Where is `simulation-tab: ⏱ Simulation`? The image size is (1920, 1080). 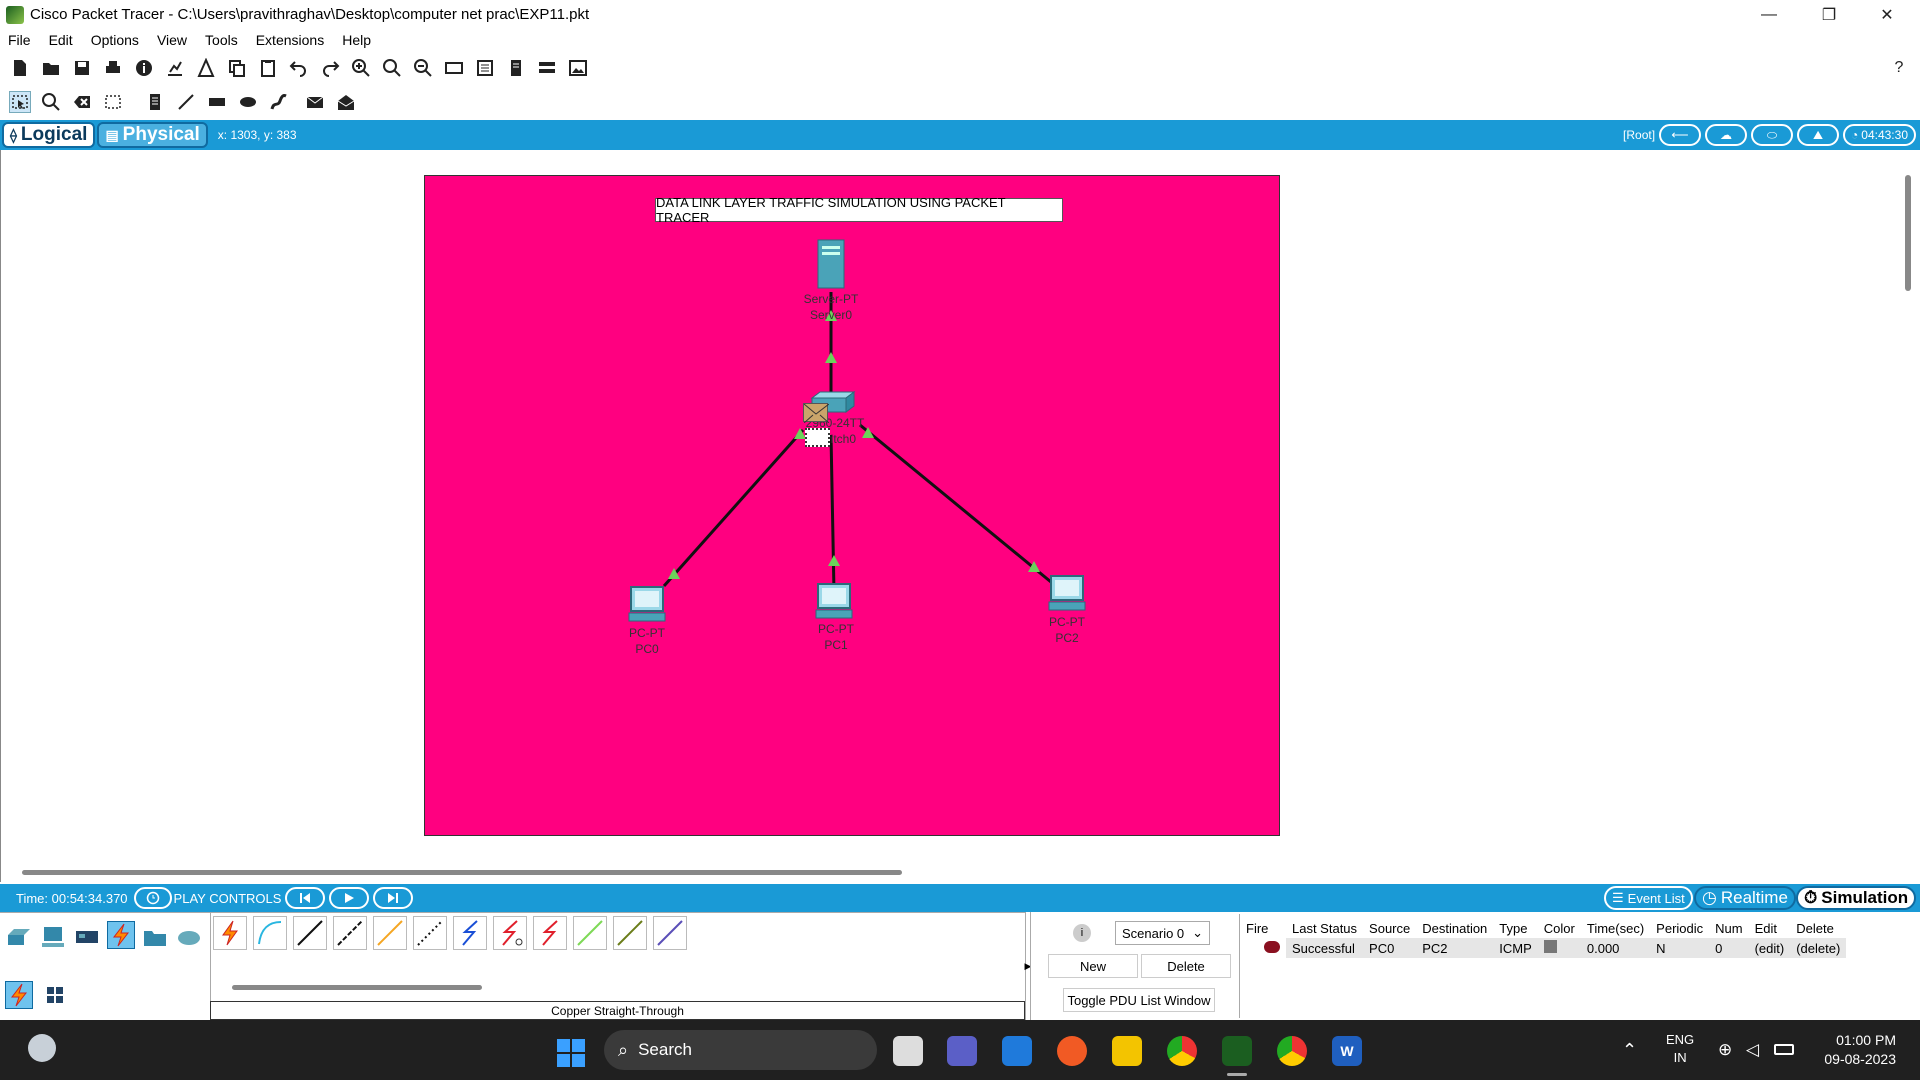
simulation-tab: ⏱ Simulation is located at coordinates (1856, 898).